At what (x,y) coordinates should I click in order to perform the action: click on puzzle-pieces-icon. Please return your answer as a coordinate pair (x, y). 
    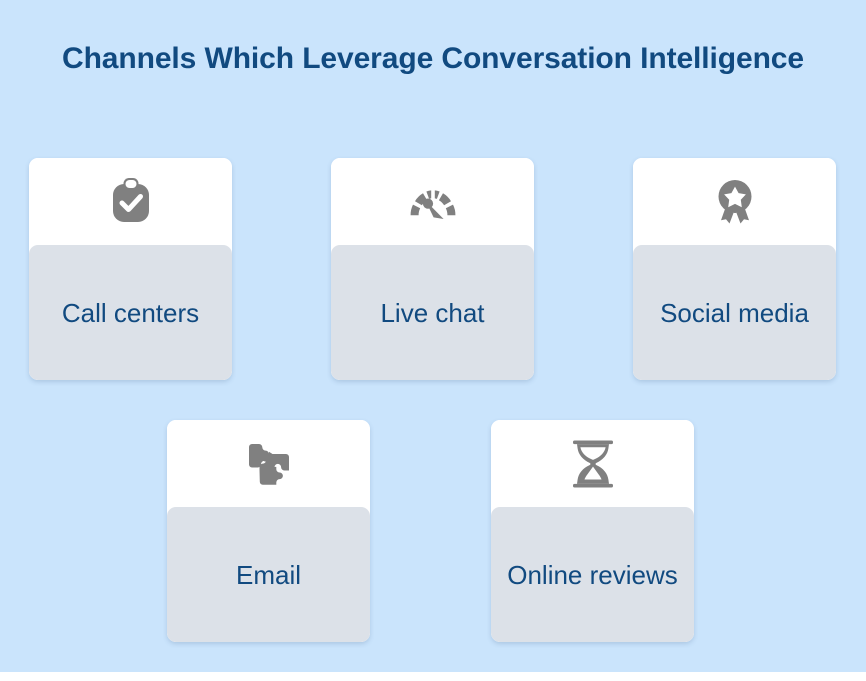
    Looking at the image, I should click on (269, 464).